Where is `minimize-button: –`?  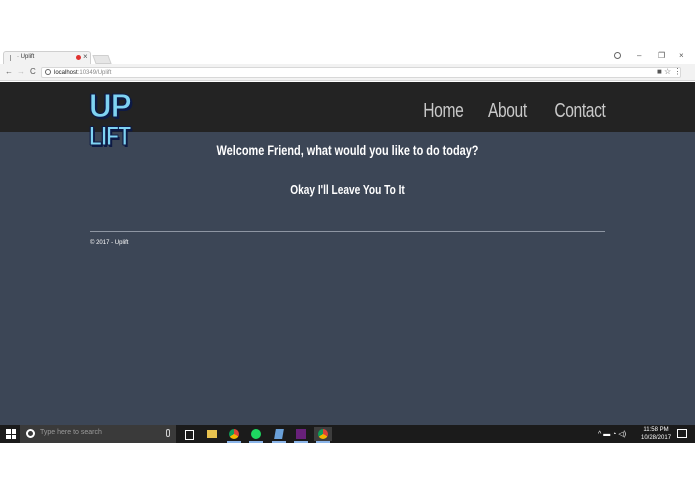 minimize-button: – is located at coordinates (639, 55).